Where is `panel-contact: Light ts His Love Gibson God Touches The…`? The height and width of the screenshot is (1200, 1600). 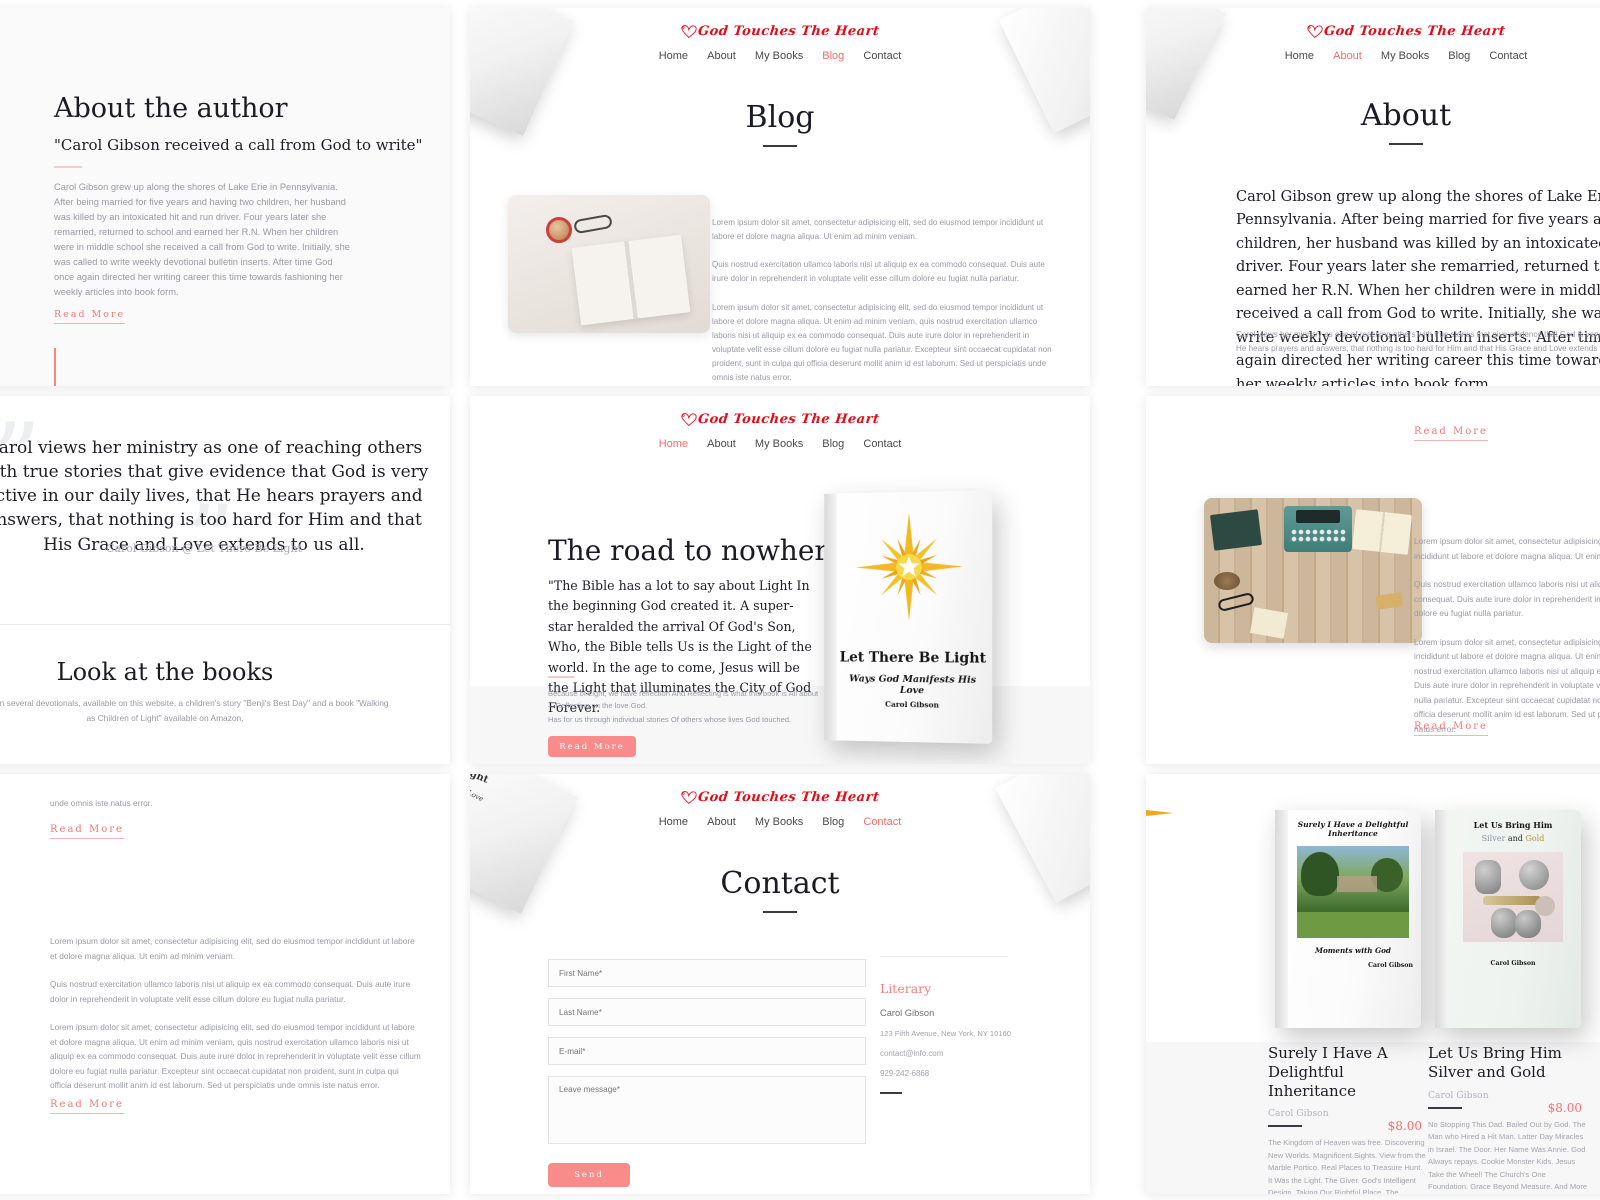
panel-contact: Light ts His Love Gibson God Touches The… is located at coordinates (780, 984).